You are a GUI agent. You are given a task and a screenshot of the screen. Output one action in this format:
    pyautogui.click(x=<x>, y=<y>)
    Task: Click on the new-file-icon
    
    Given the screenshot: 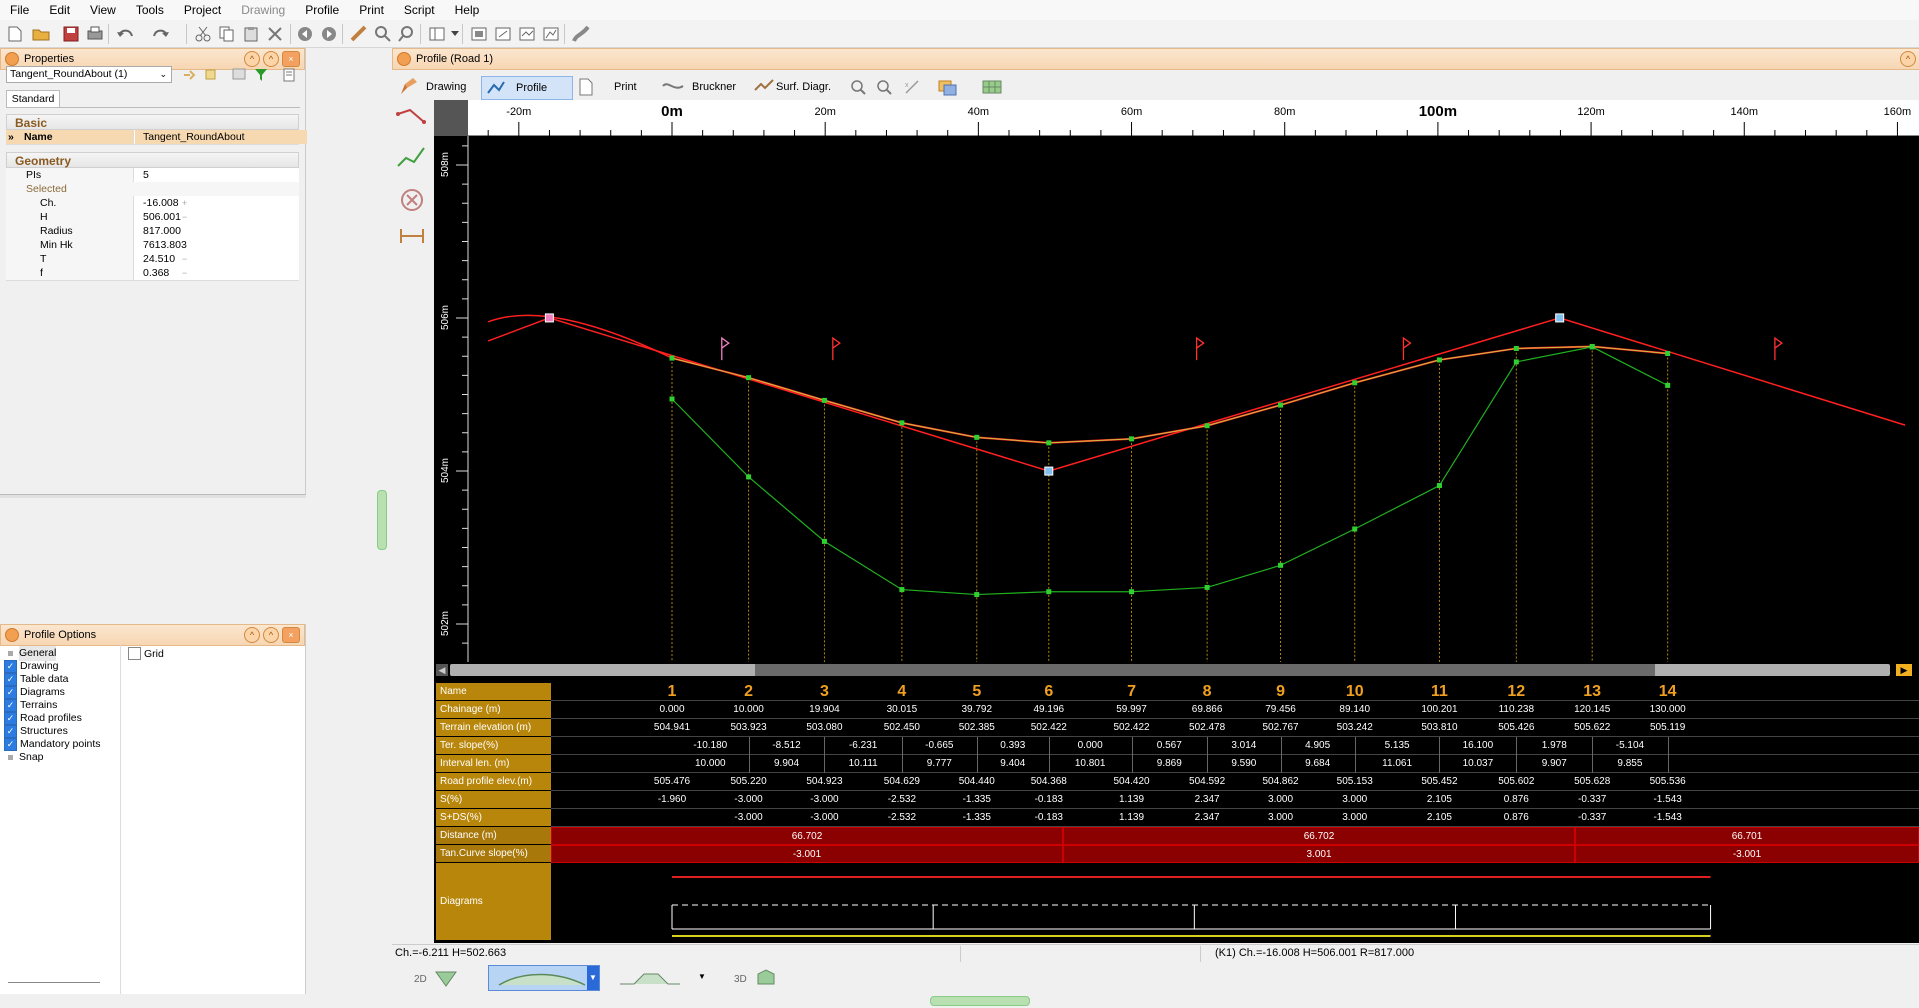 What is the action you would take?
    pyautogui.click(x=15, y=34)
    